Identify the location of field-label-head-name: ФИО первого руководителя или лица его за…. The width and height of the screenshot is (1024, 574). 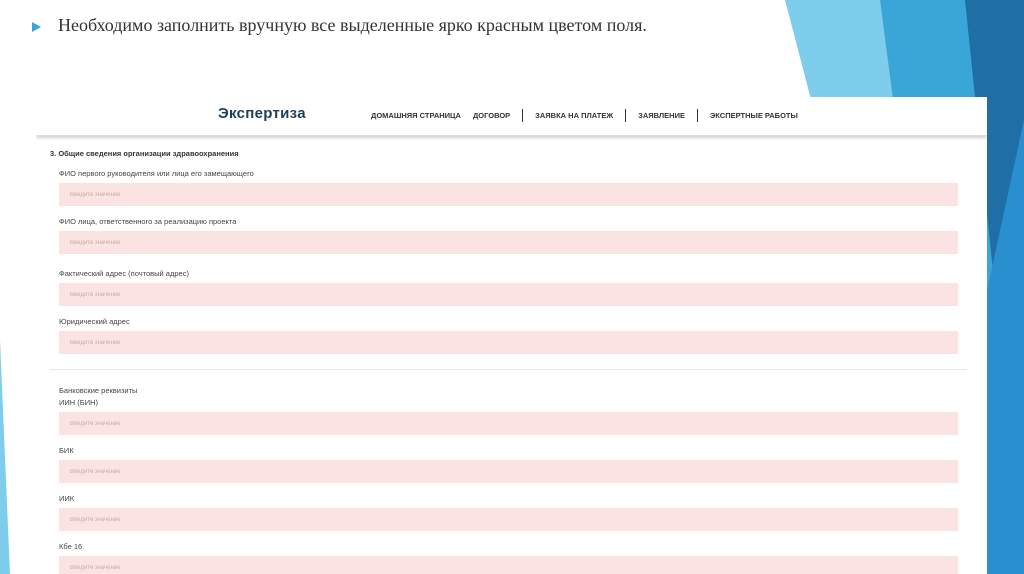
(156, 173).